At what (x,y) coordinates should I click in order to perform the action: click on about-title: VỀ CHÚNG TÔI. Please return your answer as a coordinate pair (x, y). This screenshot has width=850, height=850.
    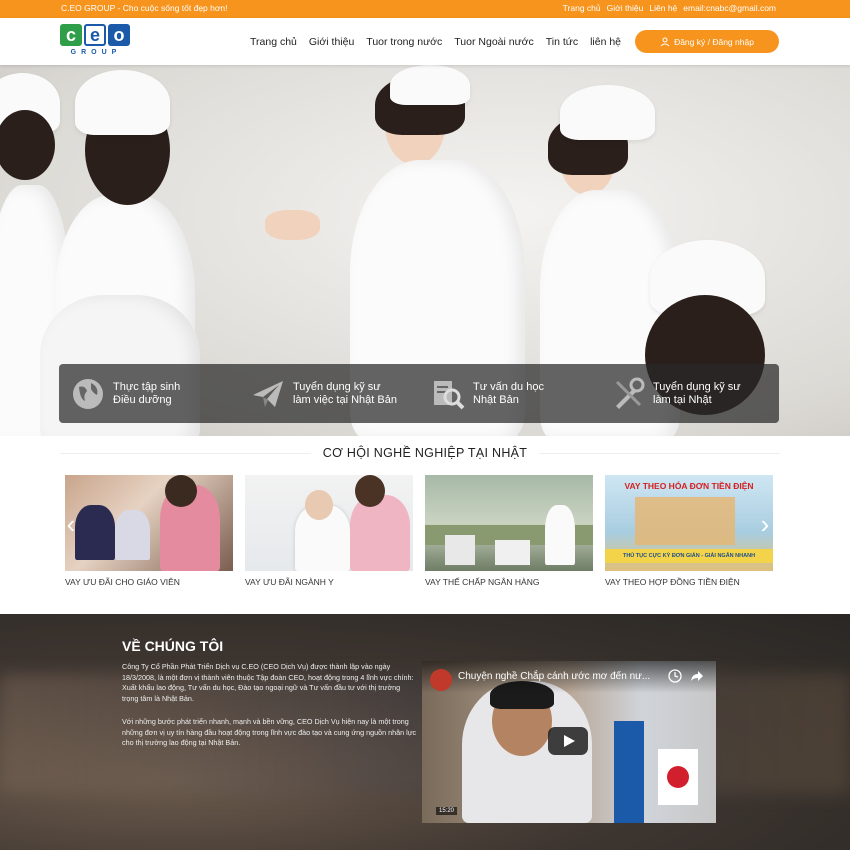
    Looking at the image, I should click on (173, 646).